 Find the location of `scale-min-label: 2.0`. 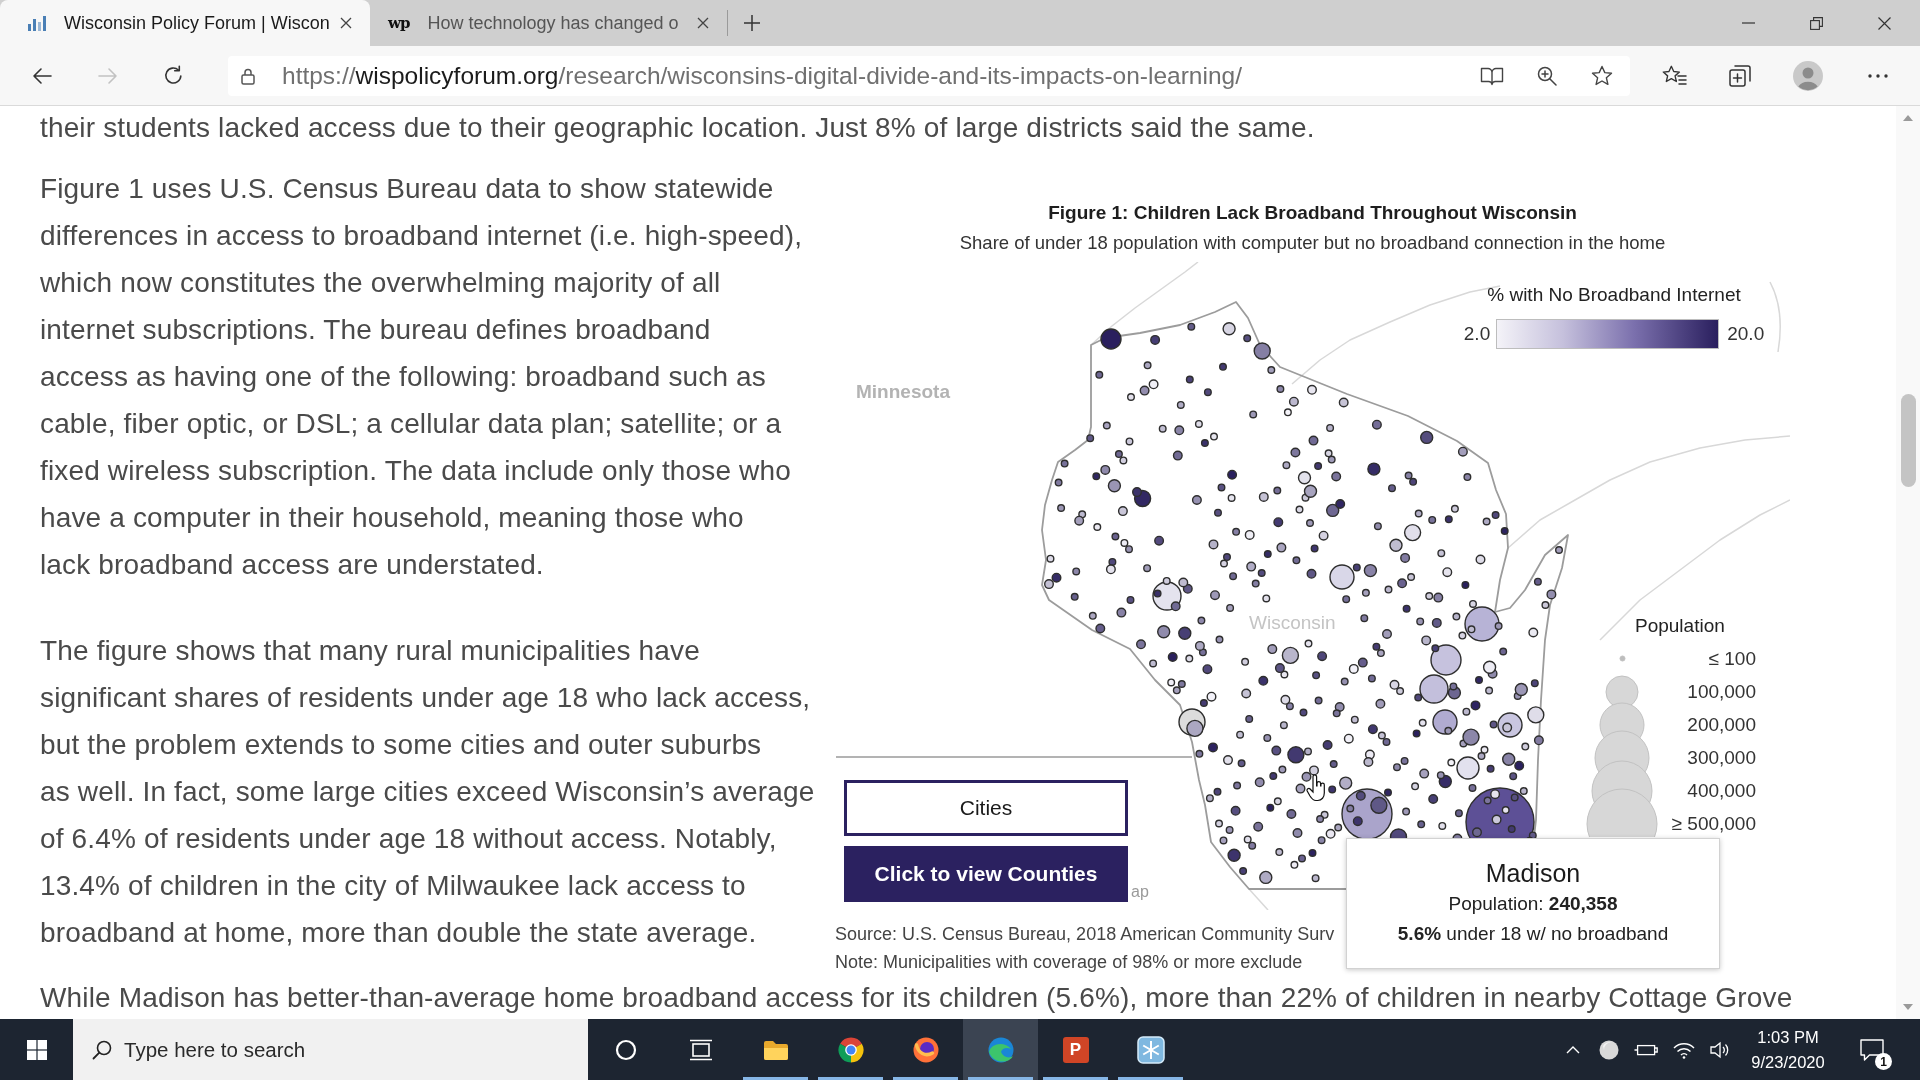

scale-min-label: 2.0 is located at coordinates (1477, 334).